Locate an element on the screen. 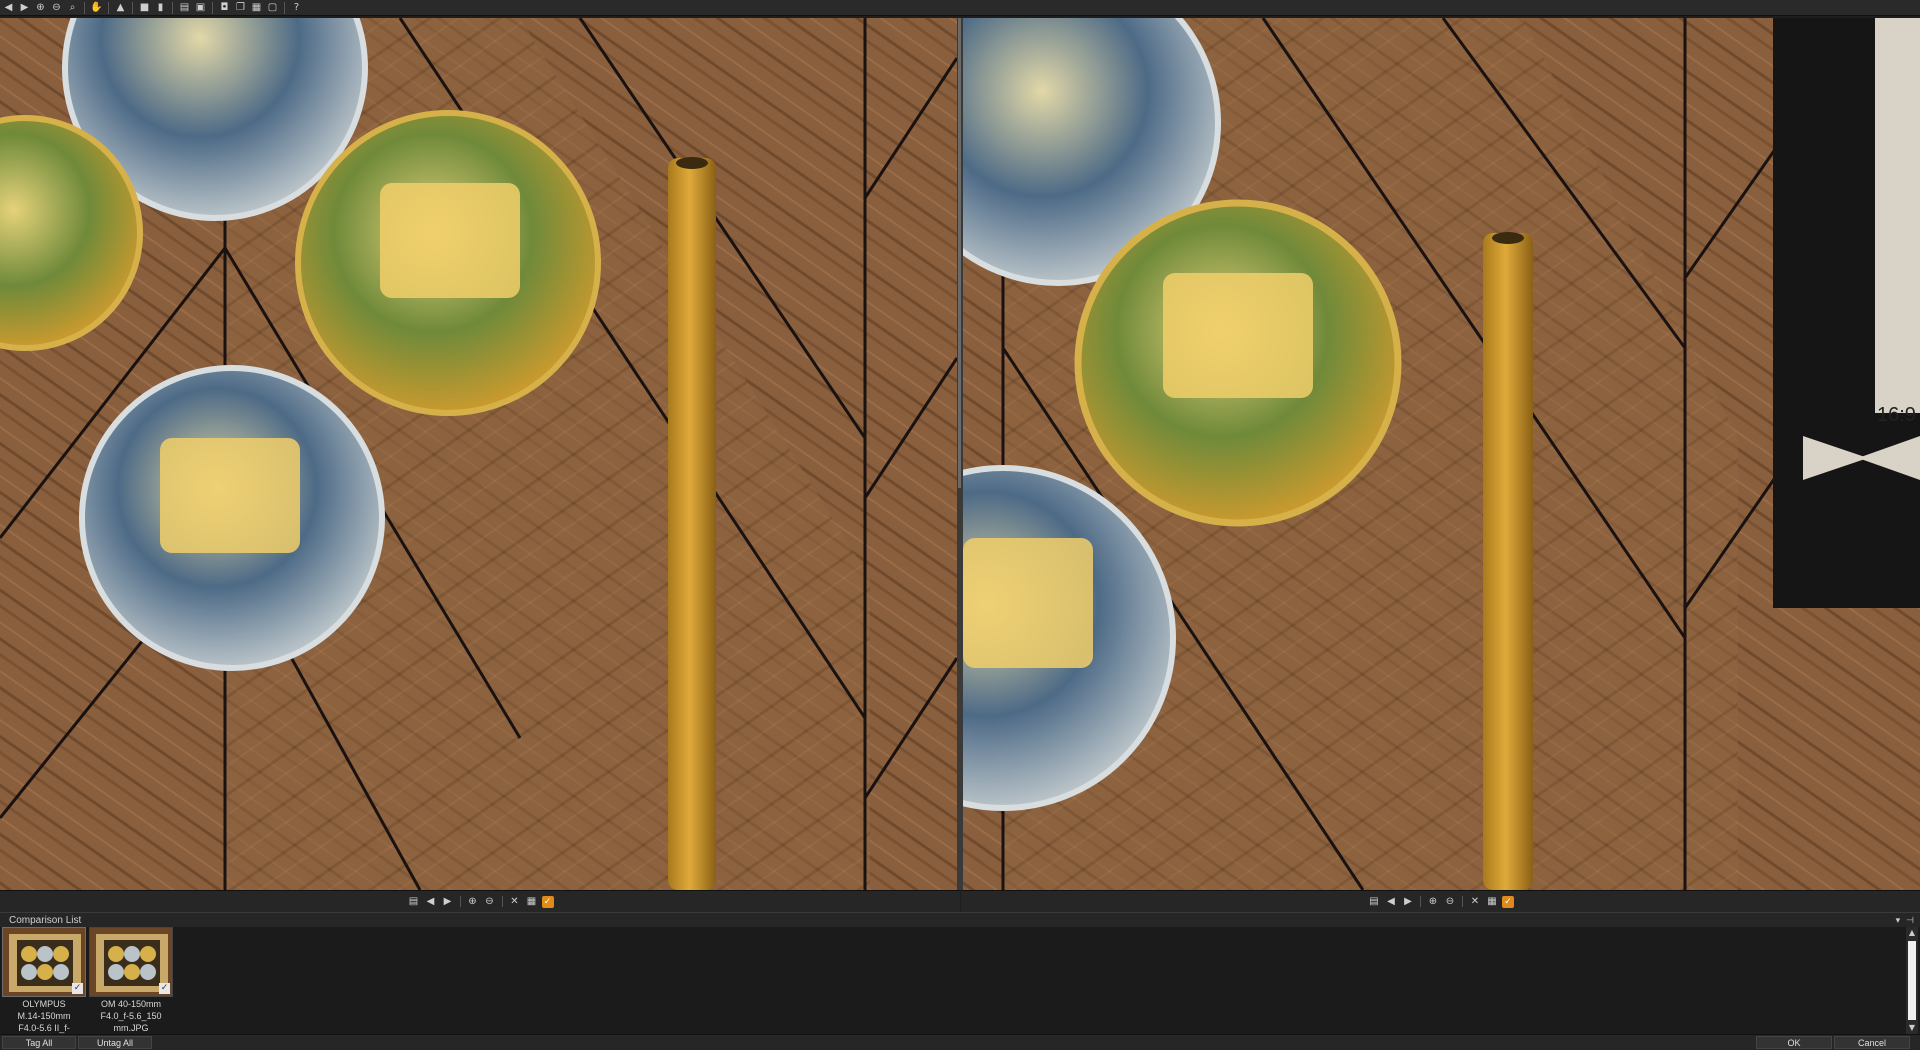  tag-all-button: Tag All is located at coordinates (39, 1042).